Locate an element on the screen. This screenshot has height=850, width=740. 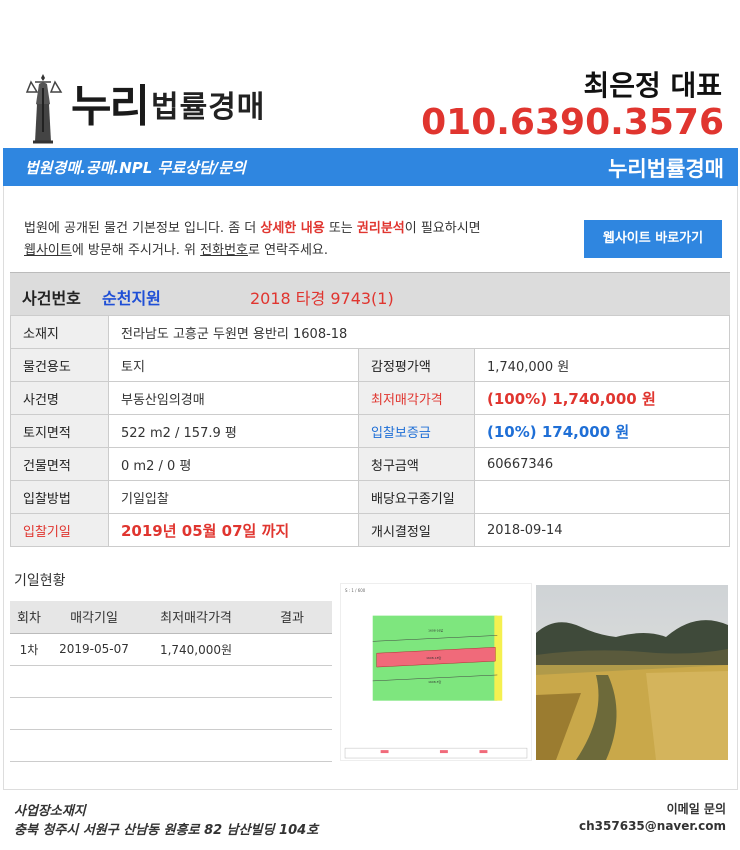
dividend-label: 배당요구종기일 is located at coordinates (416, 497).